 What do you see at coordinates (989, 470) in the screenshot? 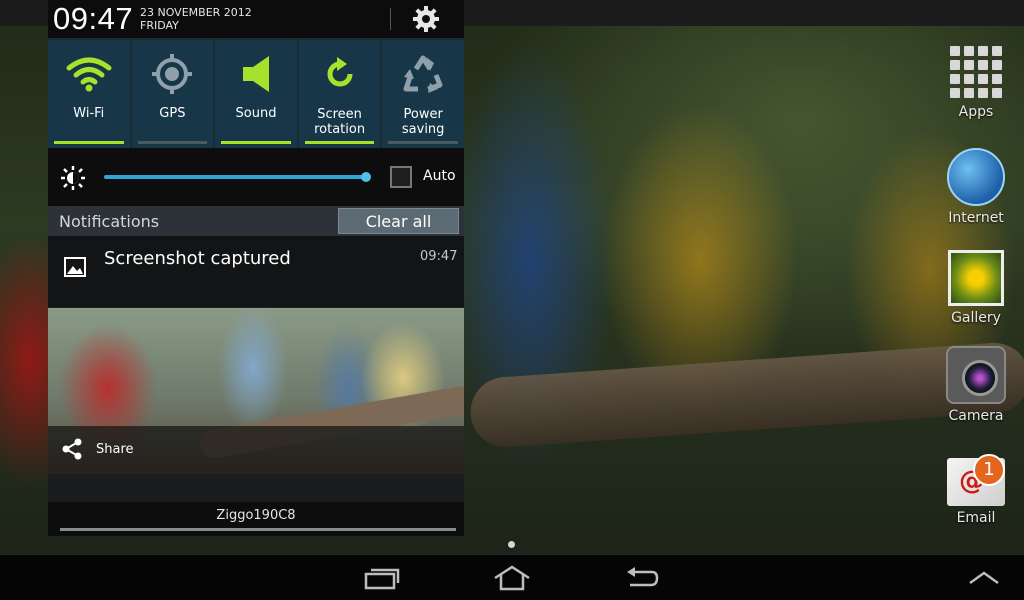
I see `unread-badge: 1` at bounding box center [989, 470].